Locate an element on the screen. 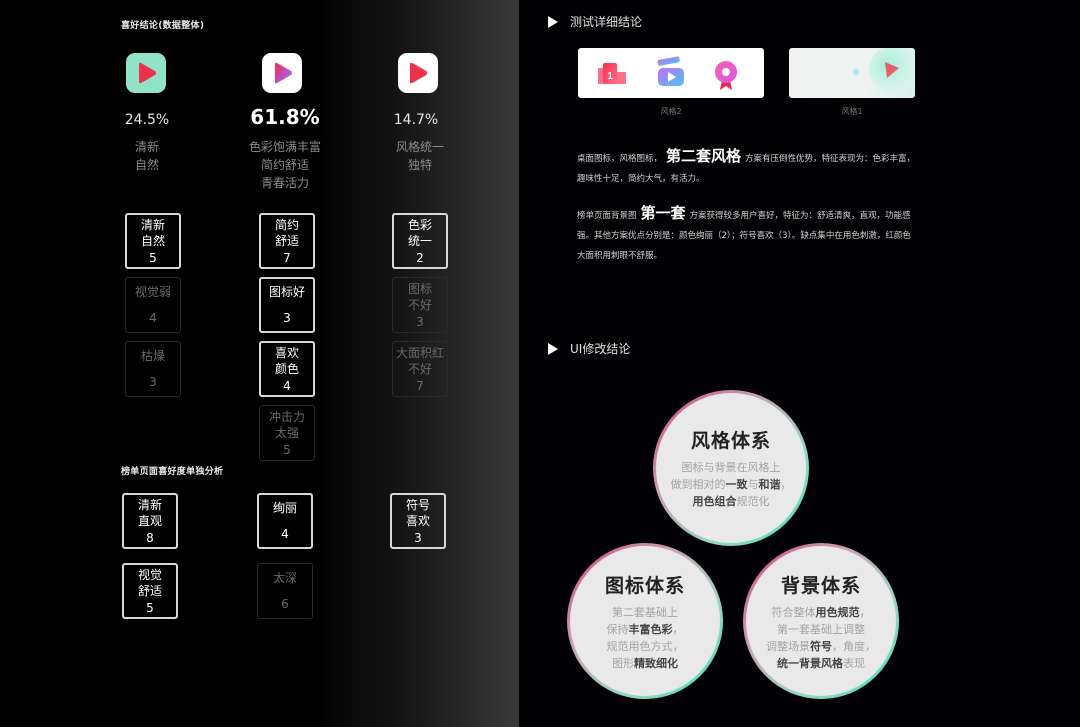  ui-conclusion-title: UI修改结论 is located at coordinates (600, 349).